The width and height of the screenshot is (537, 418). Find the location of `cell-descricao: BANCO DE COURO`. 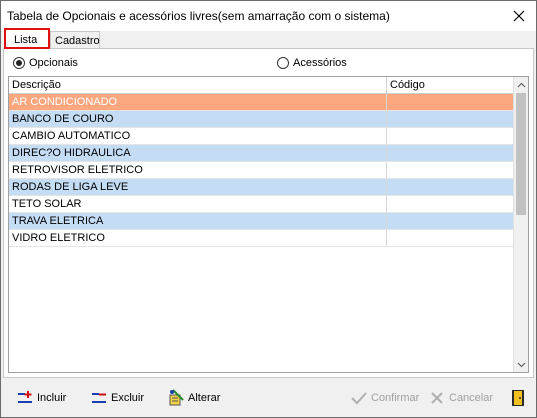

cell-descricao: BANCO DE COURO is located at coordinates (198, 119).